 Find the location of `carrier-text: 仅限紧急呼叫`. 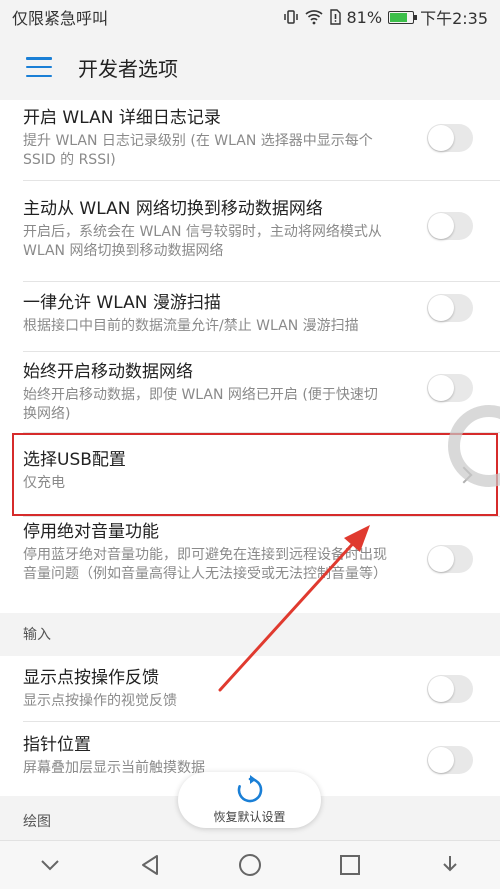

carrier-text: 仅限紧急呼叫 is located at coordinates (60, 18).